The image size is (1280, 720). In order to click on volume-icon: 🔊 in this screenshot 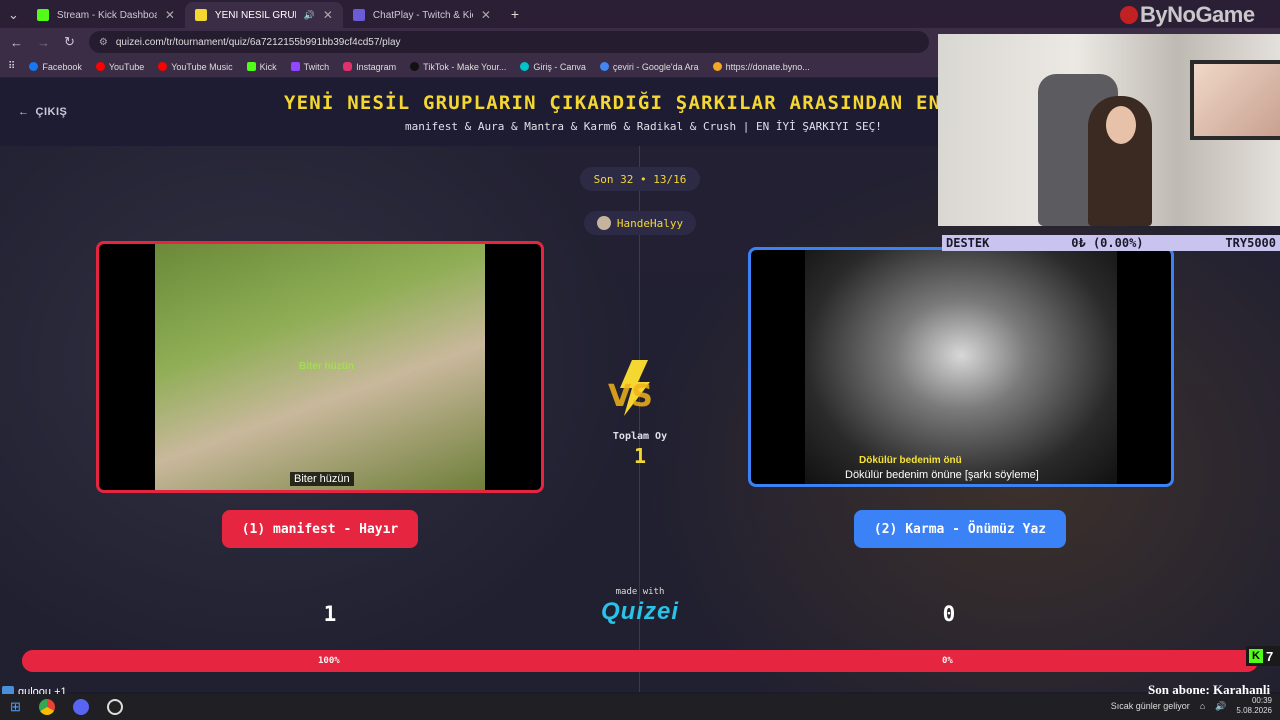, I will do `click(1220, 706)`.